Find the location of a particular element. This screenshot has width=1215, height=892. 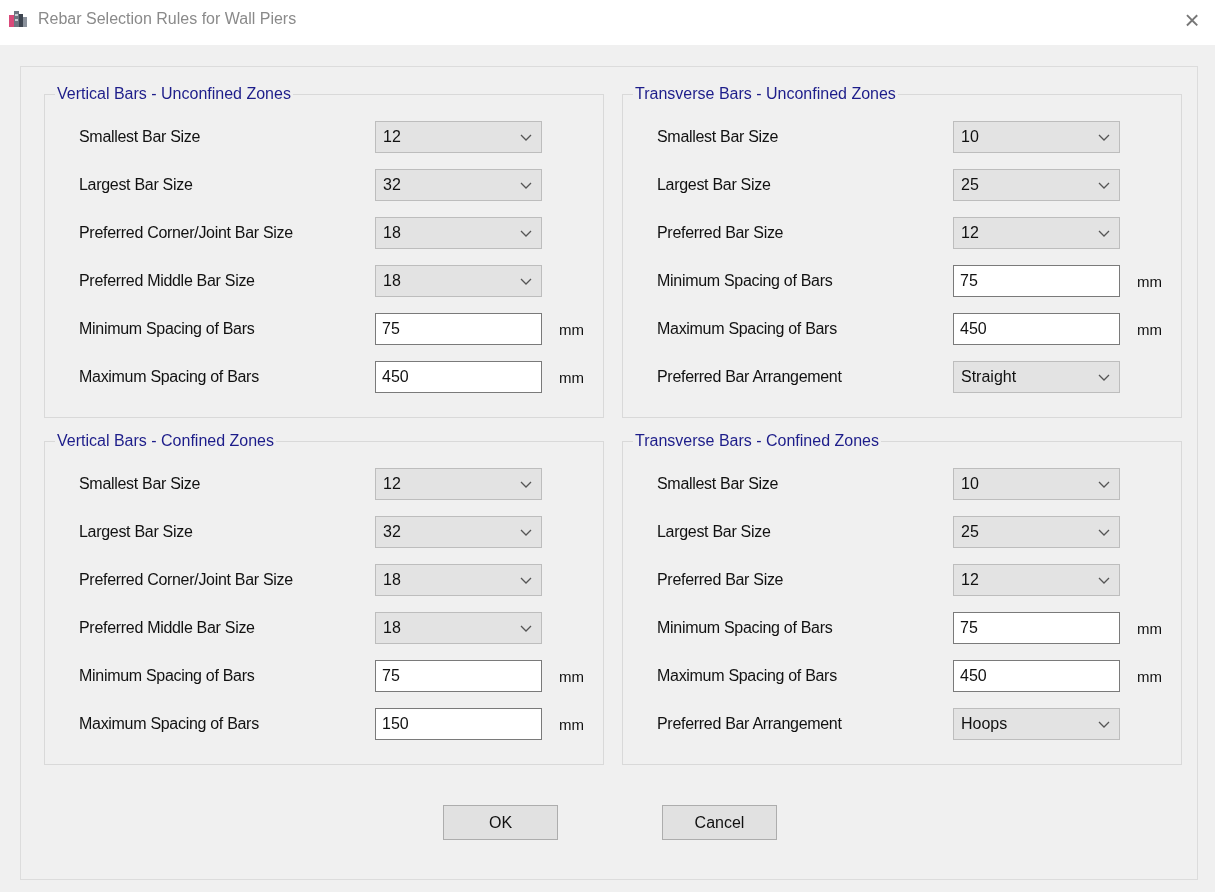

window-title: Rebar Selection Rules for Wall Piers is located at coordinates (168, 18).